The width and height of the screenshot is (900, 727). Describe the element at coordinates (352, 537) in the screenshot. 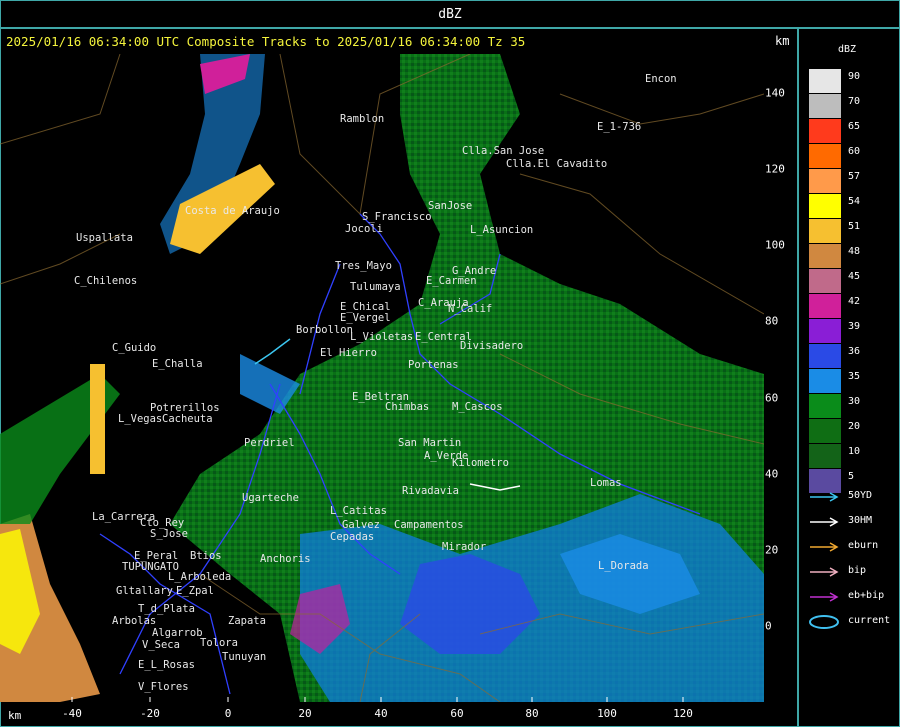

I see `place-label: Cepadas` at that location.